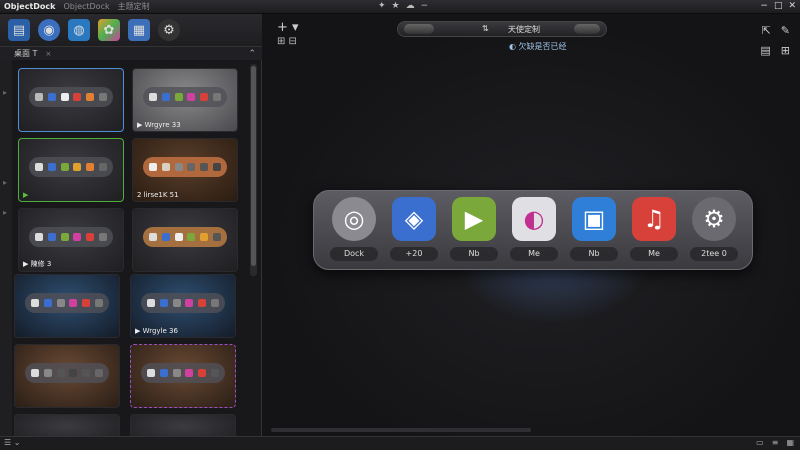 The height and width of the screenshot is (450, 800). I want to click on grid-small-icon: ▦, so click(790, 442).